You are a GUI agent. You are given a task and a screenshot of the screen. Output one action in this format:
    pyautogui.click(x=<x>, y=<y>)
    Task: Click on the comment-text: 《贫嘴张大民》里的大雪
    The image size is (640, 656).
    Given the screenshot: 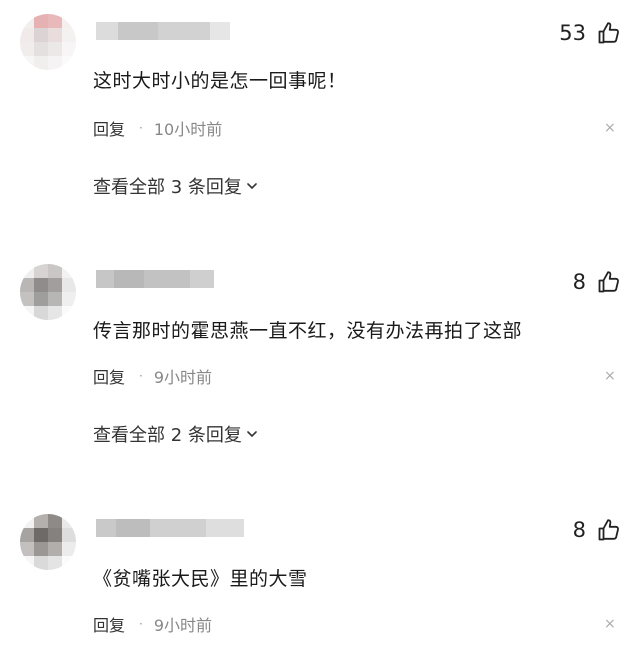 What is the action you would take?
    pyautogui.click(x=200, y=579)
    